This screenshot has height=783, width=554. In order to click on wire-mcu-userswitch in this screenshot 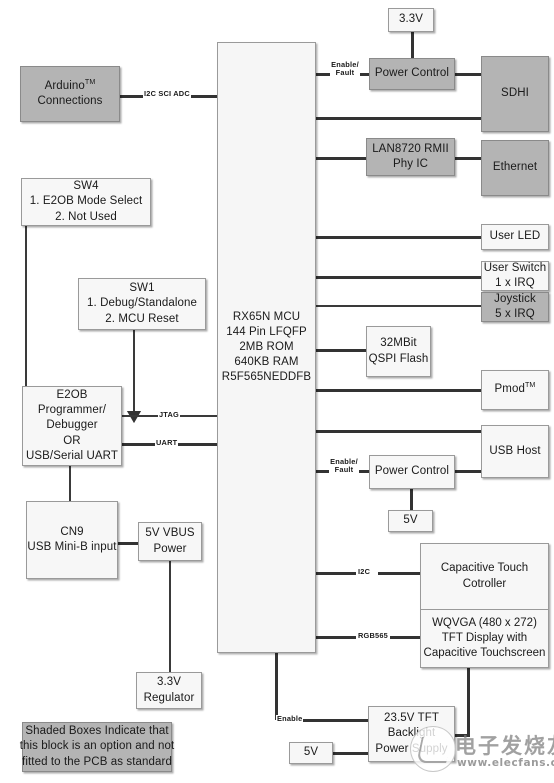, I will do `click(398, 277)`.